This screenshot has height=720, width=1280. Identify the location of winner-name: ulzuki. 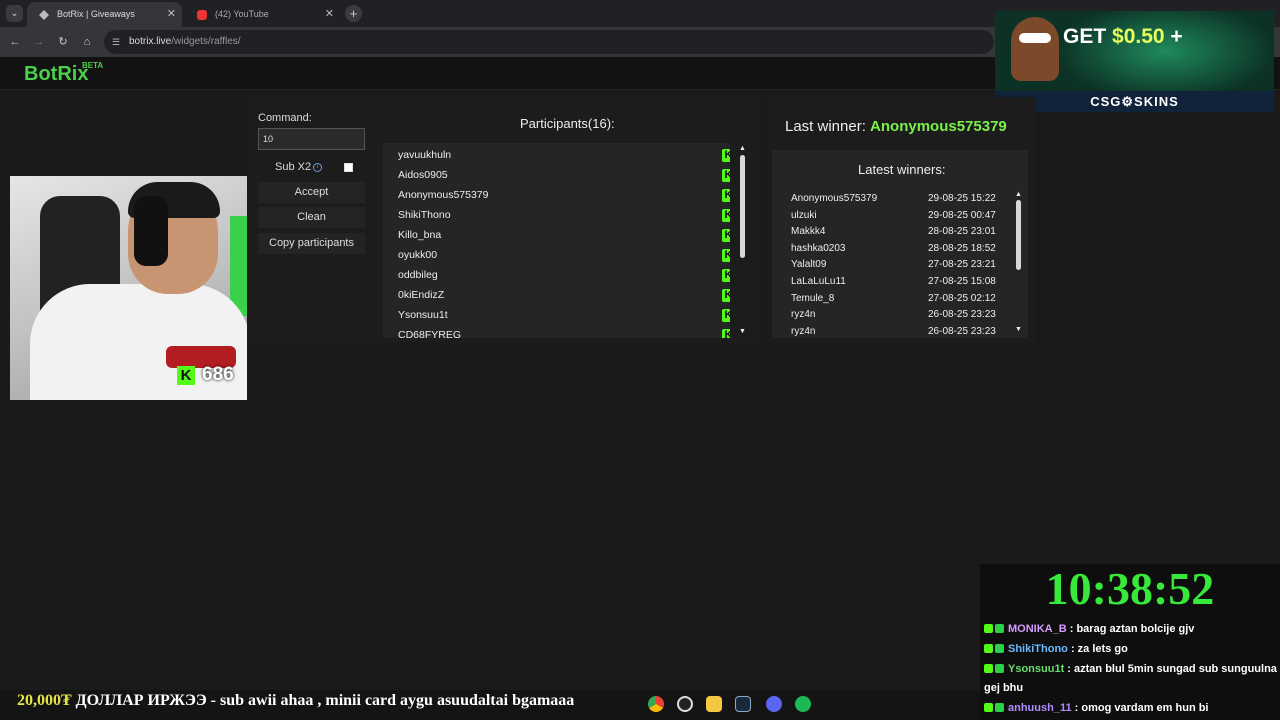
(804, 215).